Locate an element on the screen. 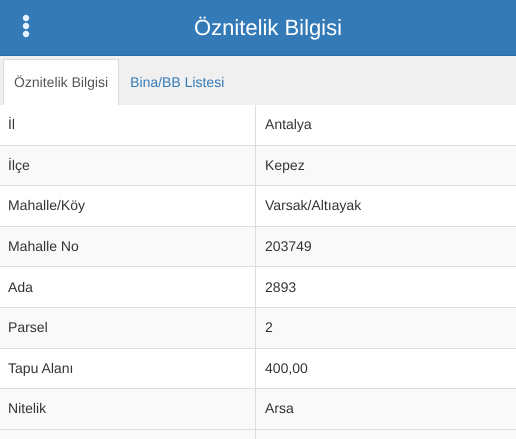 Image resolution: width=516 pixels, height=439 pixels. table-cell: Mahalle/Köy is located at coordinates (128, 206).